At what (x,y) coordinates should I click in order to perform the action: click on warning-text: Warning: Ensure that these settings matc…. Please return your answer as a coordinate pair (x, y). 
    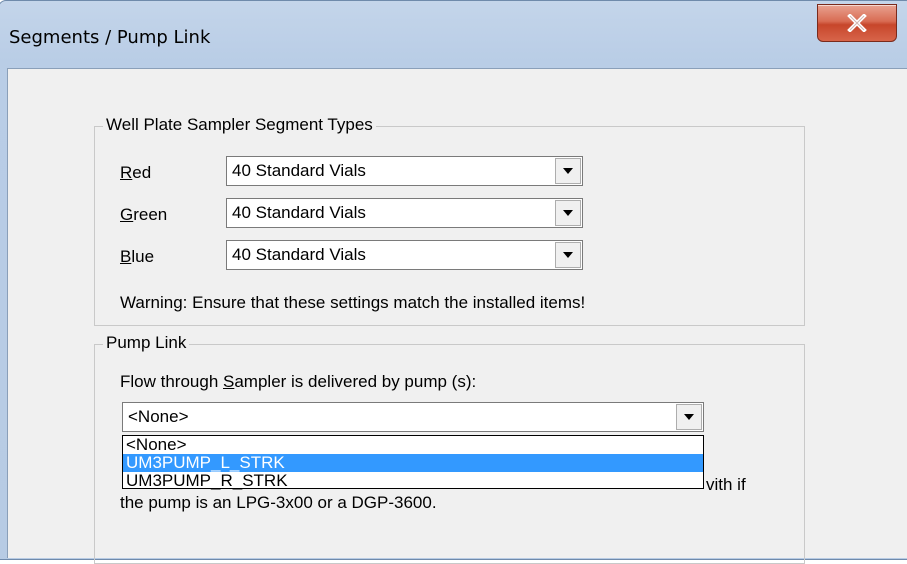
    Looking at the image, I should click on (353, 302).